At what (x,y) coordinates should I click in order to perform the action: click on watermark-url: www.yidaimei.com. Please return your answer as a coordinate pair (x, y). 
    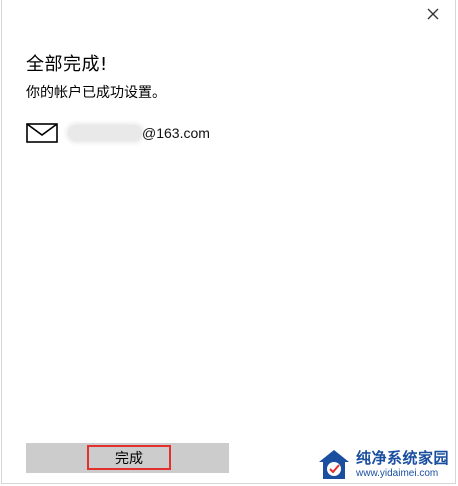
    Looking at the image, I should click on (397, 473).